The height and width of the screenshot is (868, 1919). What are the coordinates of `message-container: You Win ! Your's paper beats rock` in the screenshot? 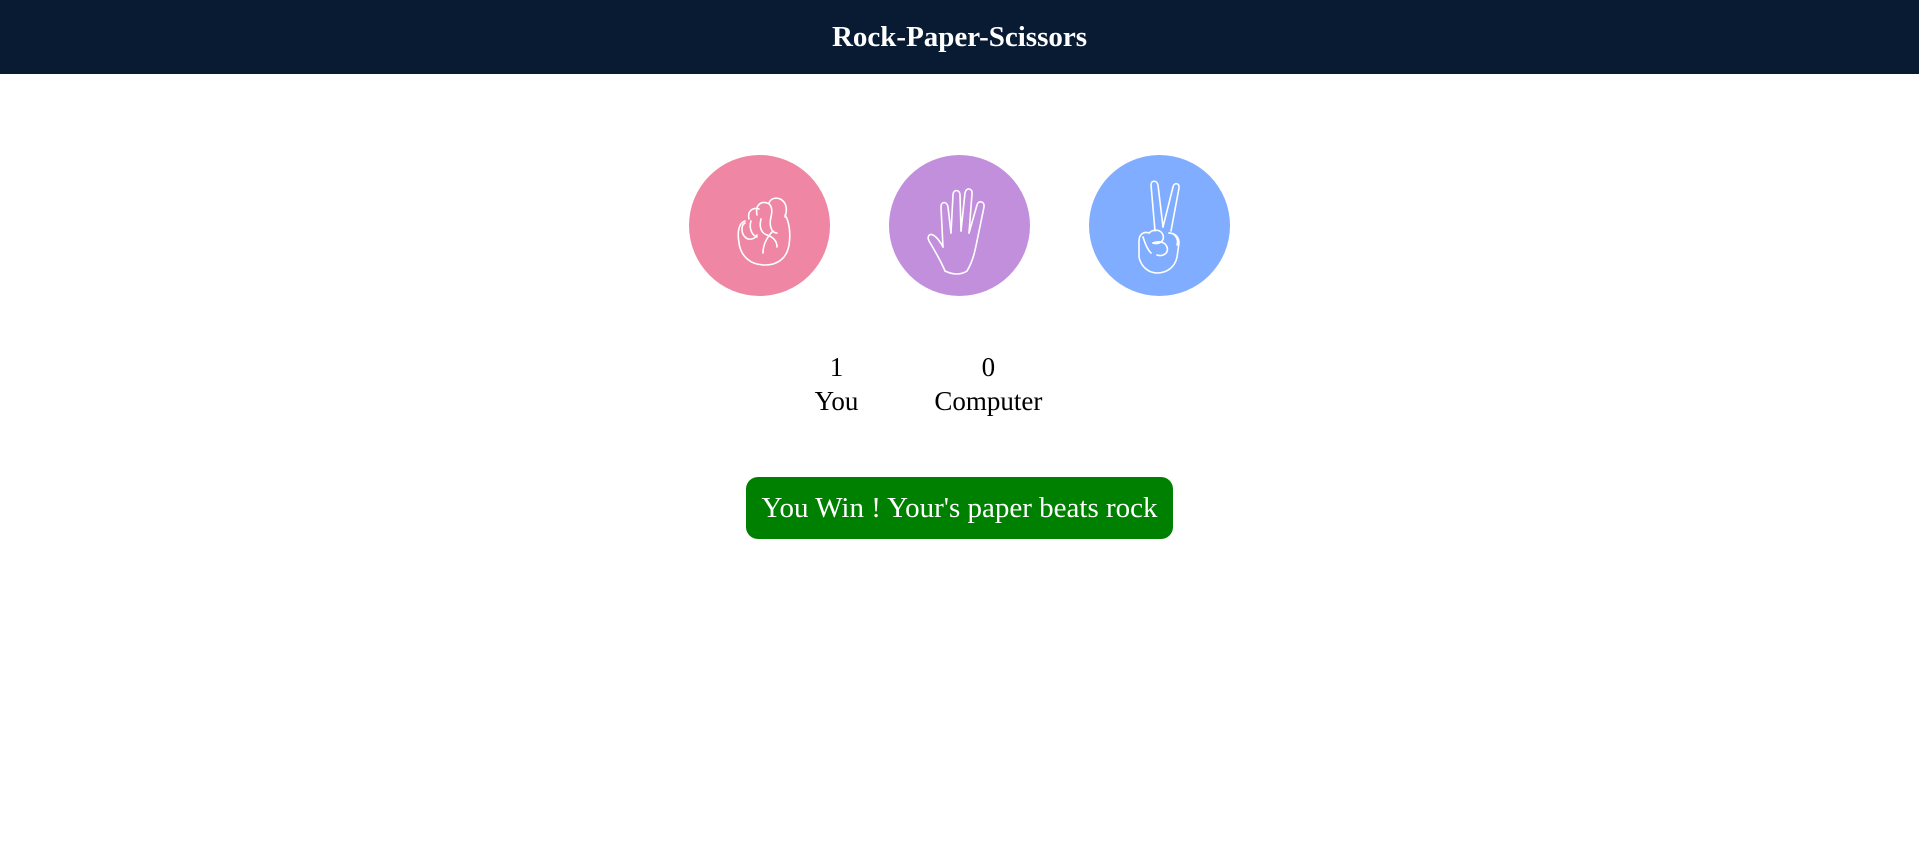 It's located at (959, 508).